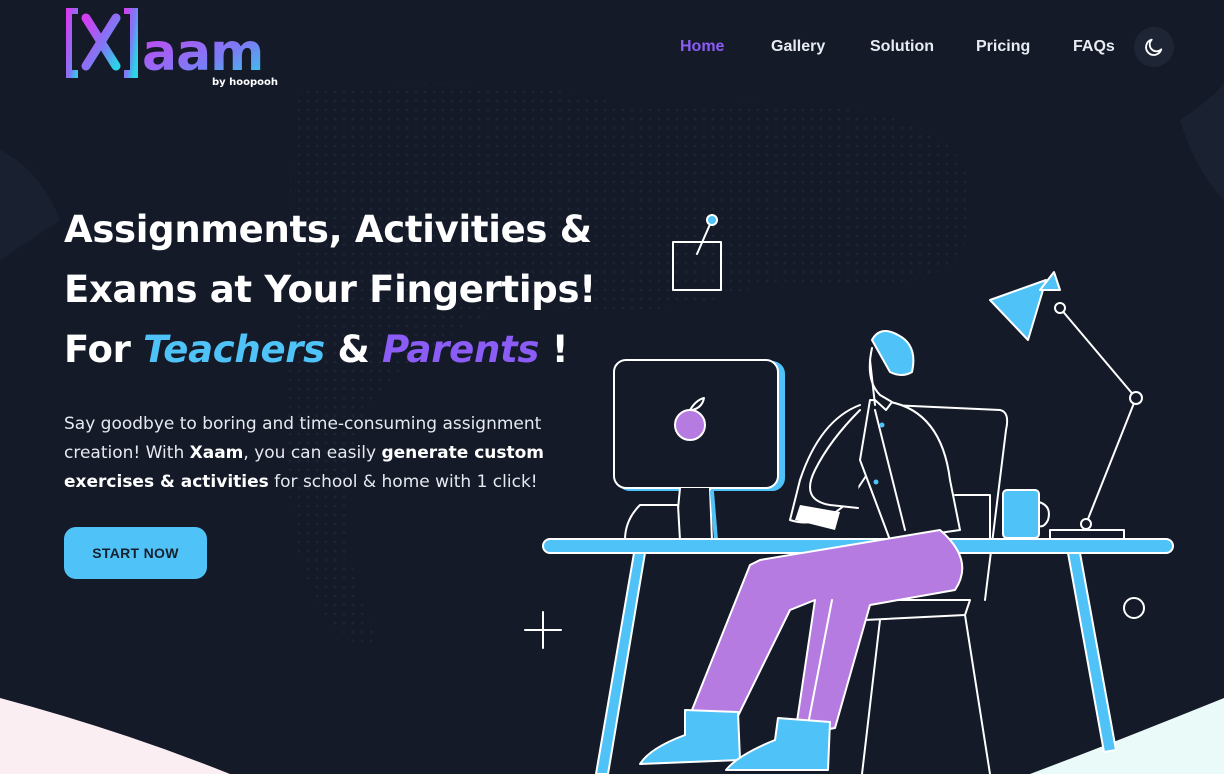 This screenshot has width=1224, height=774. I want to click on xaam-logo: aam by hoopooh, so click(173, 48).